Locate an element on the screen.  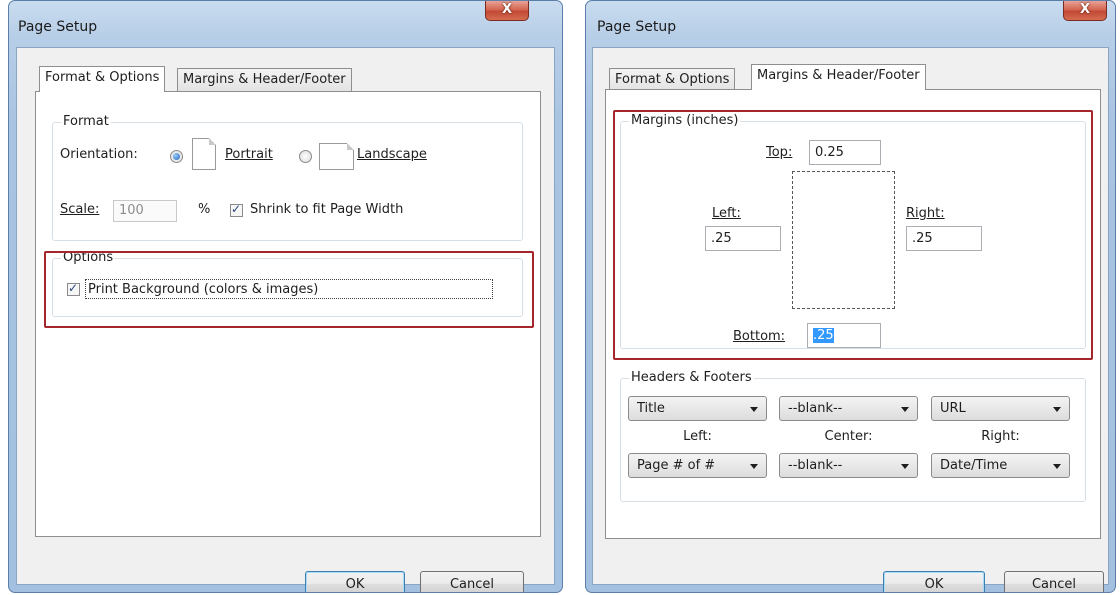
header-right-value: URL is located at coordinates (953, 408).